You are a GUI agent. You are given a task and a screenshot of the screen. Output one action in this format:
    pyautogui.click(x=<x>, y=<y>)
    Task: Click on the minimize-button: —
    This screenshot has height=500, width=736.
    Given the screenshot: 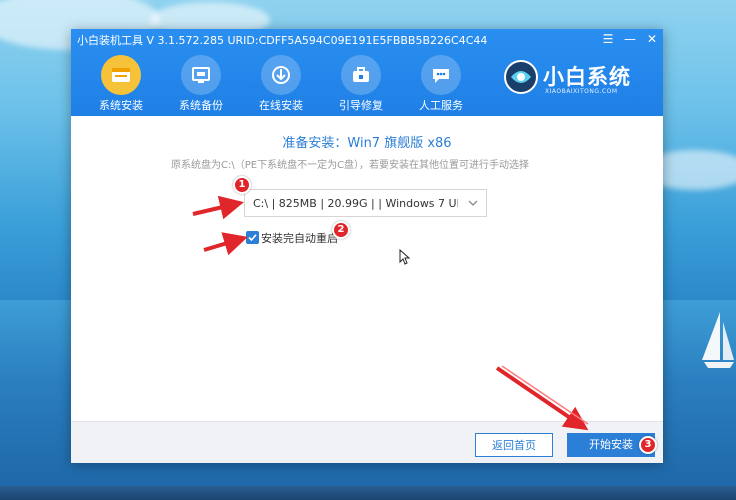 What is the action you would take?
    pyautogui.click(x=630, y=39)
    